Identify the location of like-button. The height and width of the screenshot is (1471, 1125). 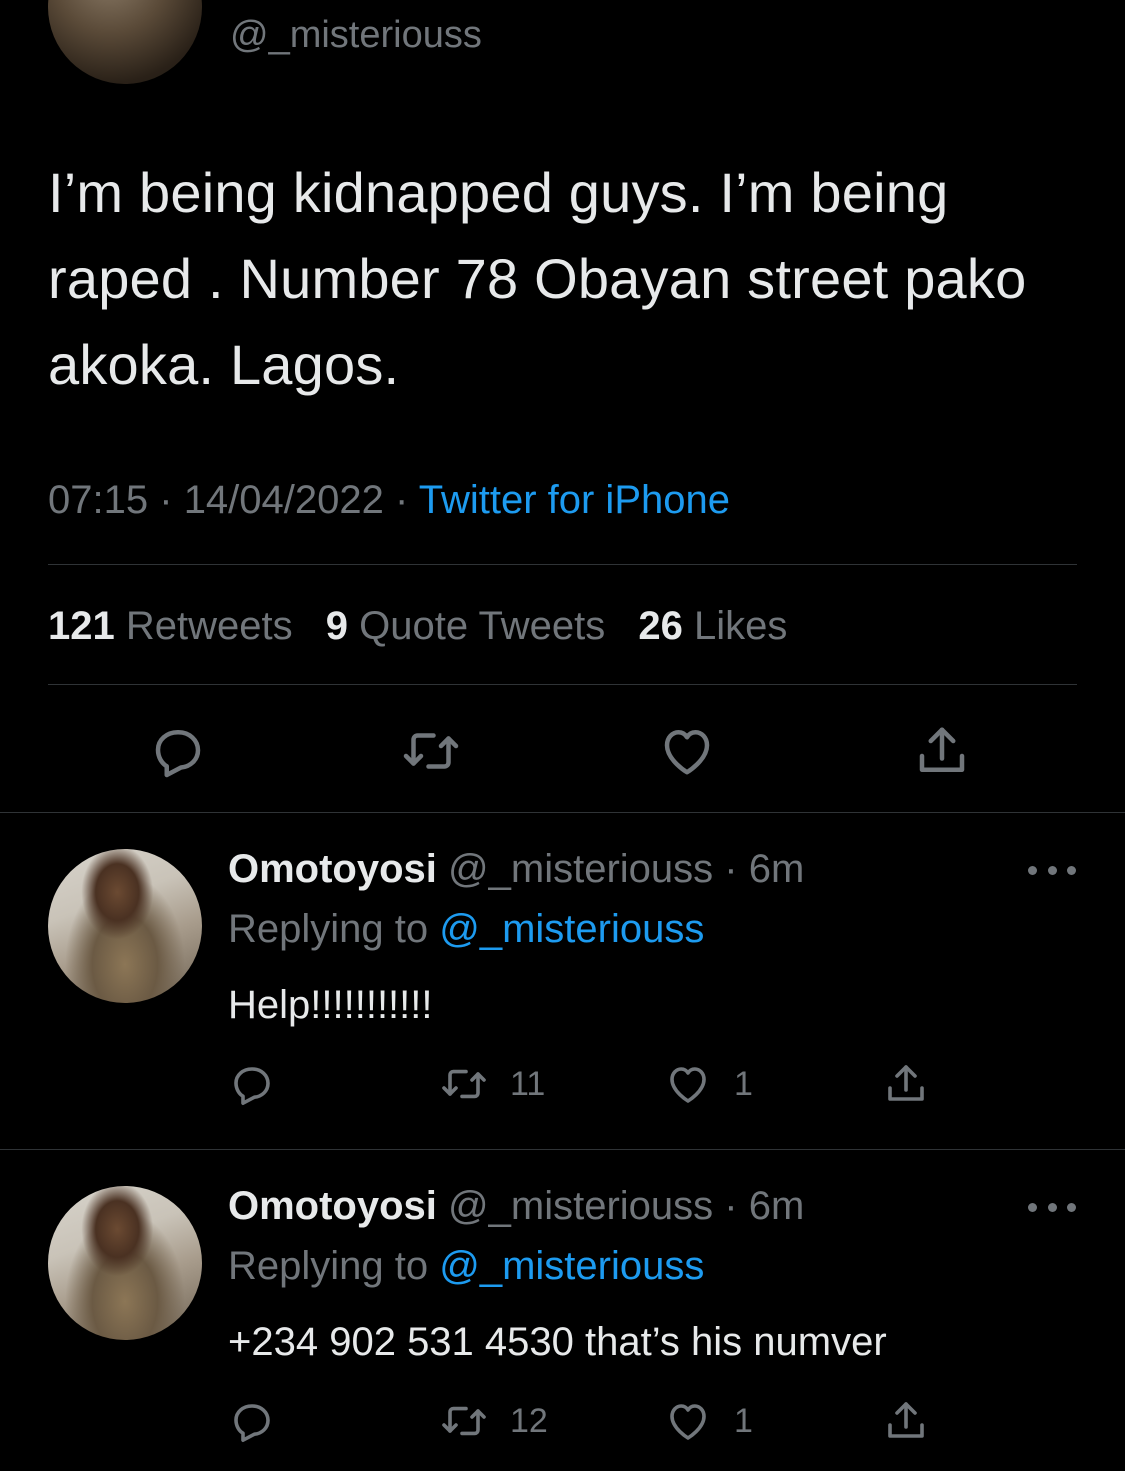
(687, 751).